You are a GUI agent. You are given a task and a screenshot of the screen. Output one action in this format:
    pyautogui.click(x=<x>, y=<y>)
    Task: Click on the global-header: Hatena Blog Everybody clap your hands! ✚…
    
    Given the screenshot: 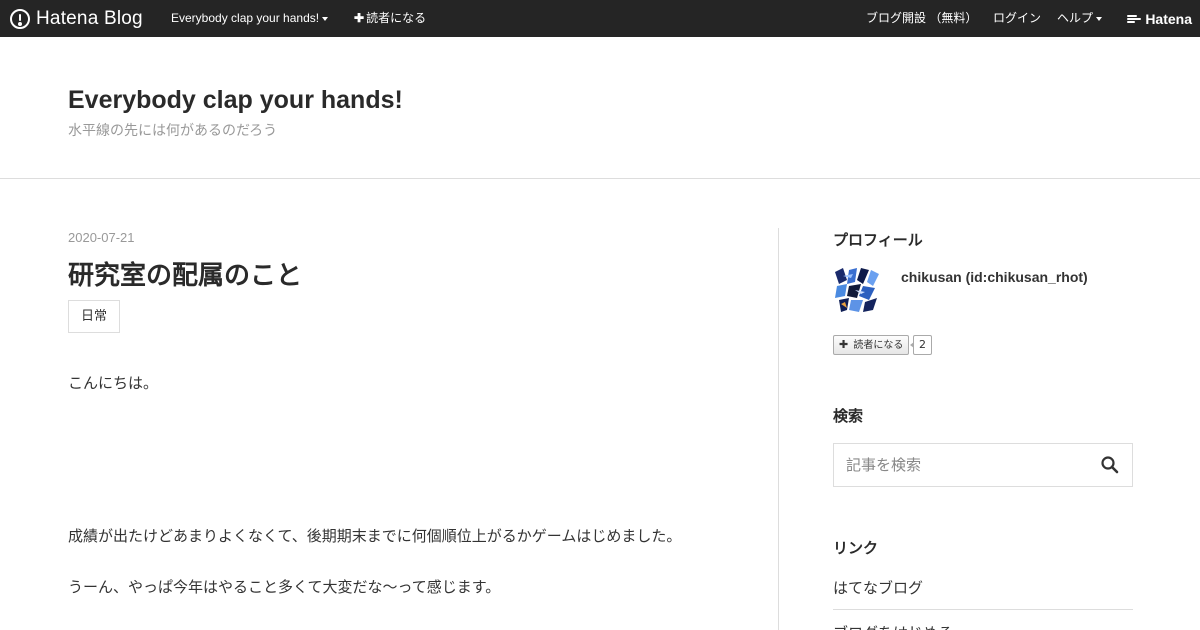 What is the action you would take?
    pyautogui.click(x=600, y=18)
    